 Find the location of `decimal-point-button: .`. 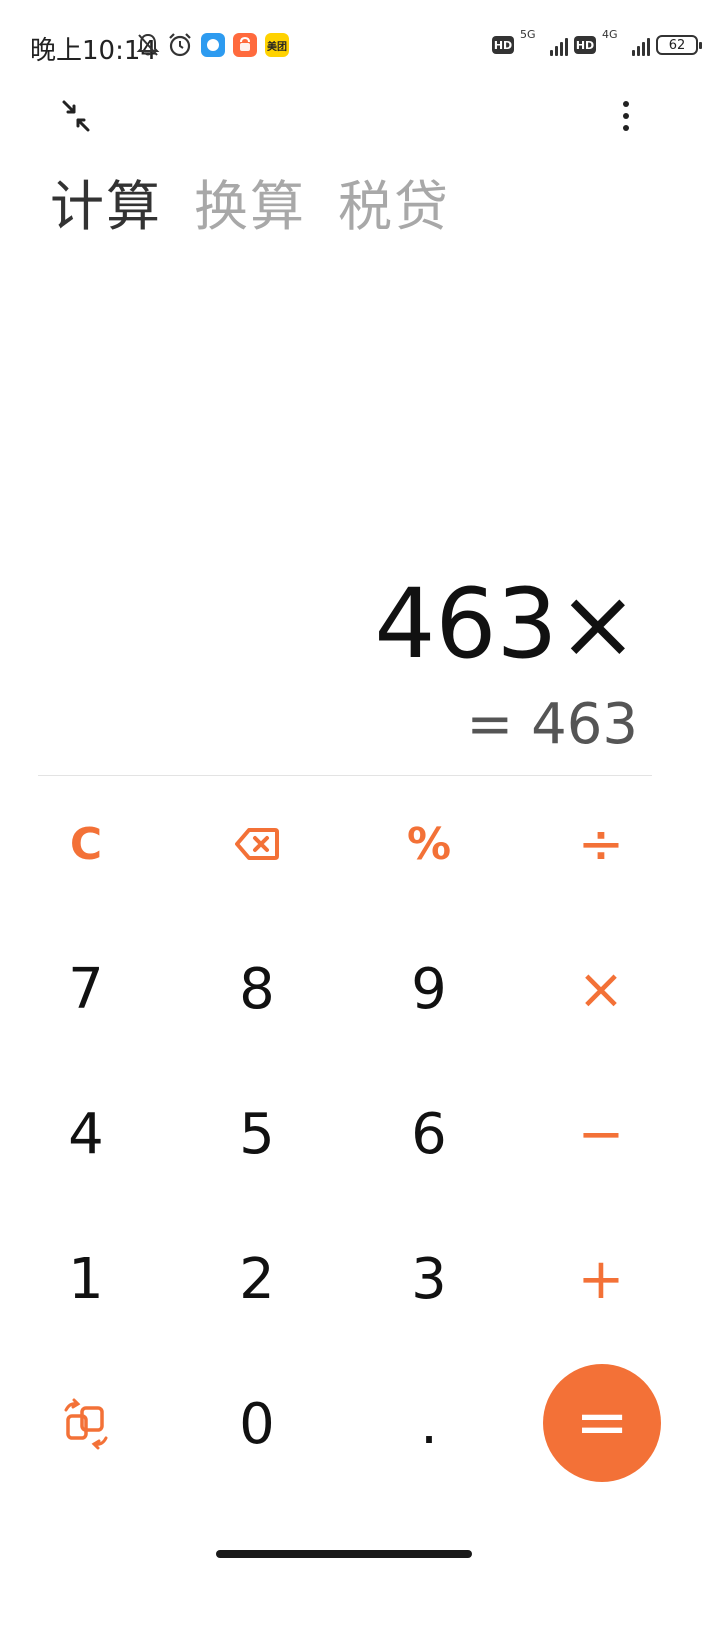

decimal-point-button: . is located at coordinates (429, 1424).